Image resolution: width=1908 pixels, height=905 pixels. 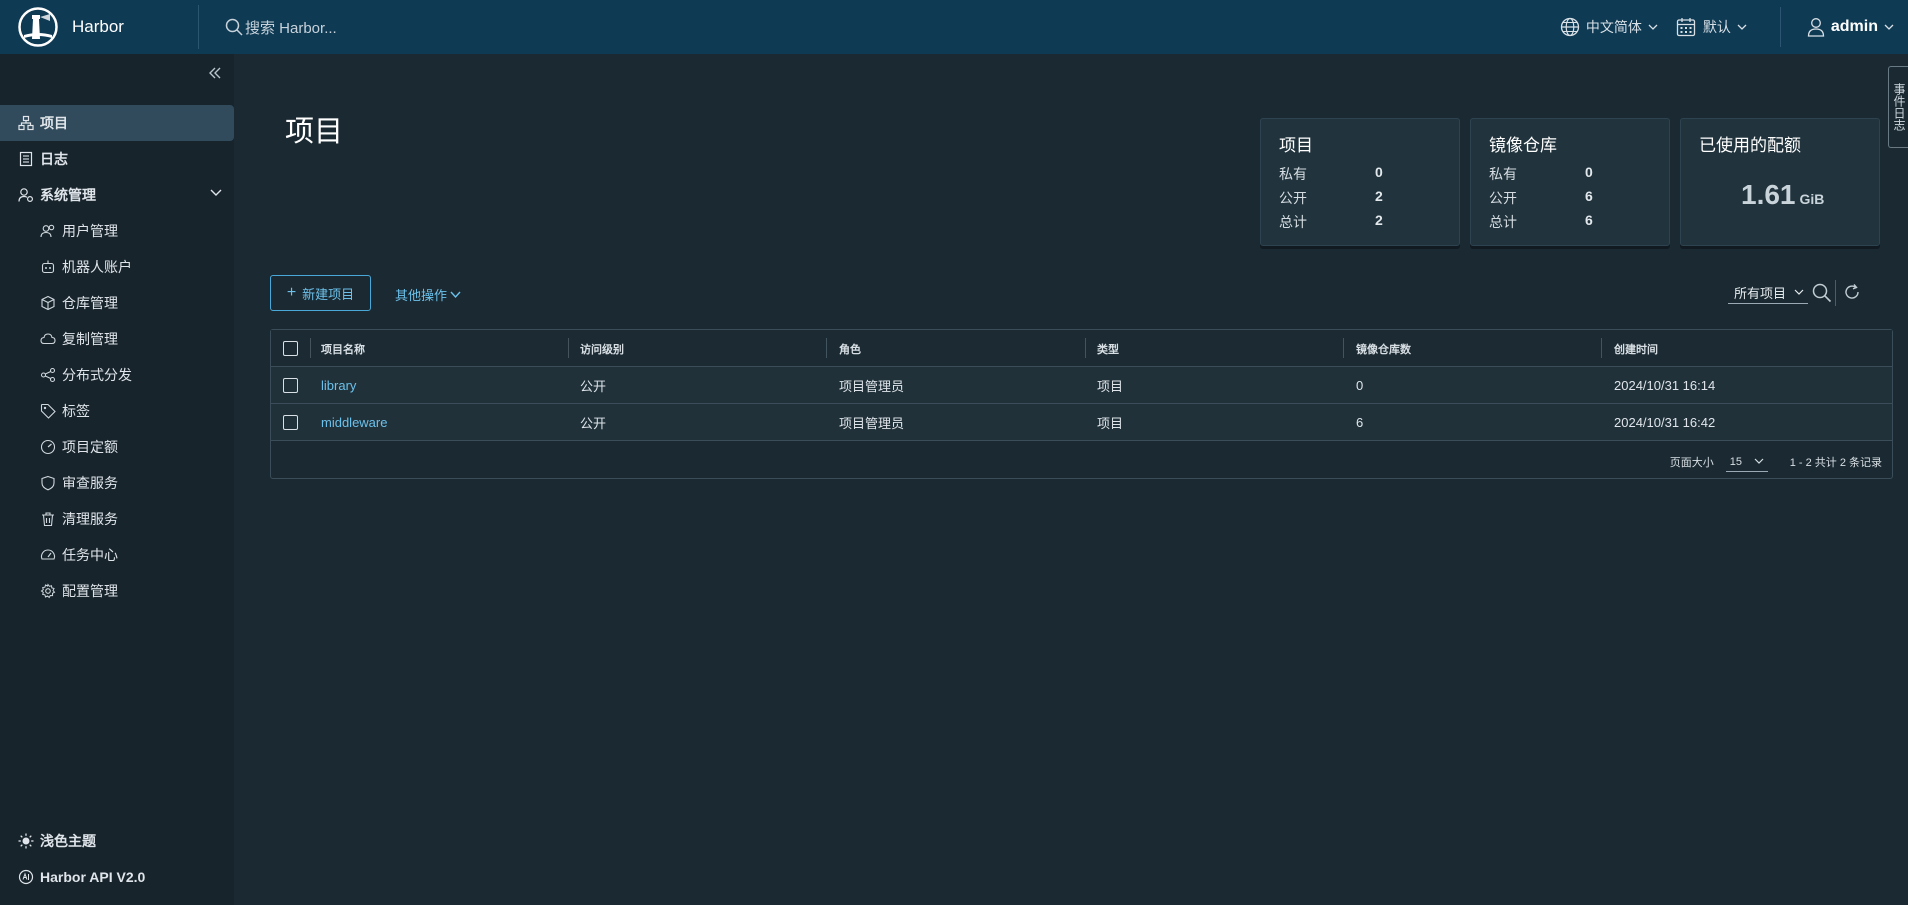 I want to click on user-menu: admin, so click(x=1850, y=27).